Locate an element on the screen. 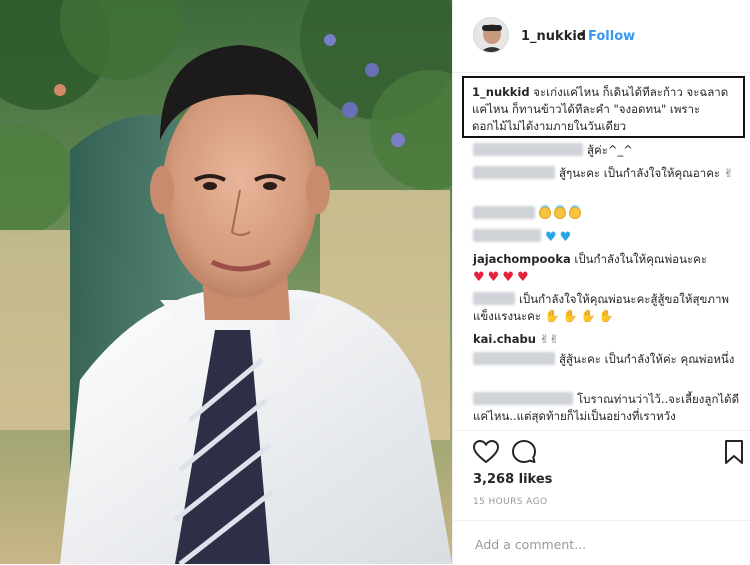 This screenshot has height=565, width=750. list-item: kai.chabu ✌✌ is located at coordinates (608, 339).